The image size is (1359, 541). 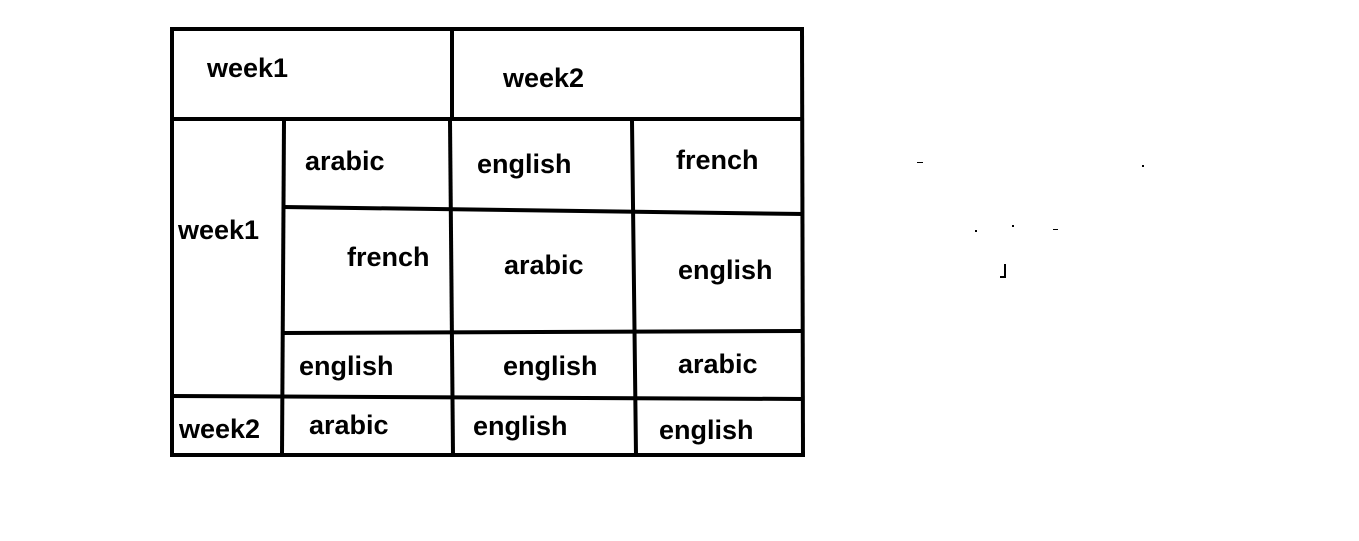 I want to click on outer-border-right, so click(x=802, y=242).